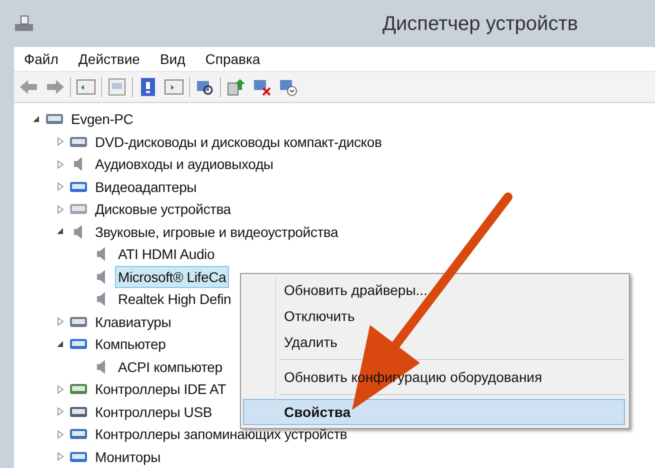 The image size is (655, 468). What do you see at coordinates (232, 59) in the screenshot?
I see `menu-item: Справка` at bounding box center [232, 59].